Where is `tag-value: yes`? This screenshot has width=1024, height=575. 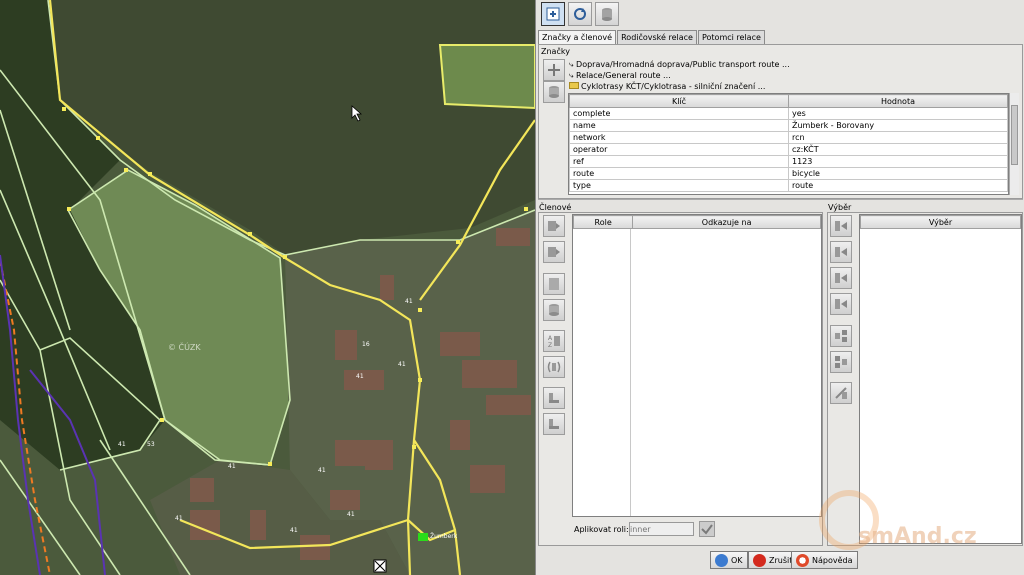
tag-value: yes is located at coordinates (898, 113).